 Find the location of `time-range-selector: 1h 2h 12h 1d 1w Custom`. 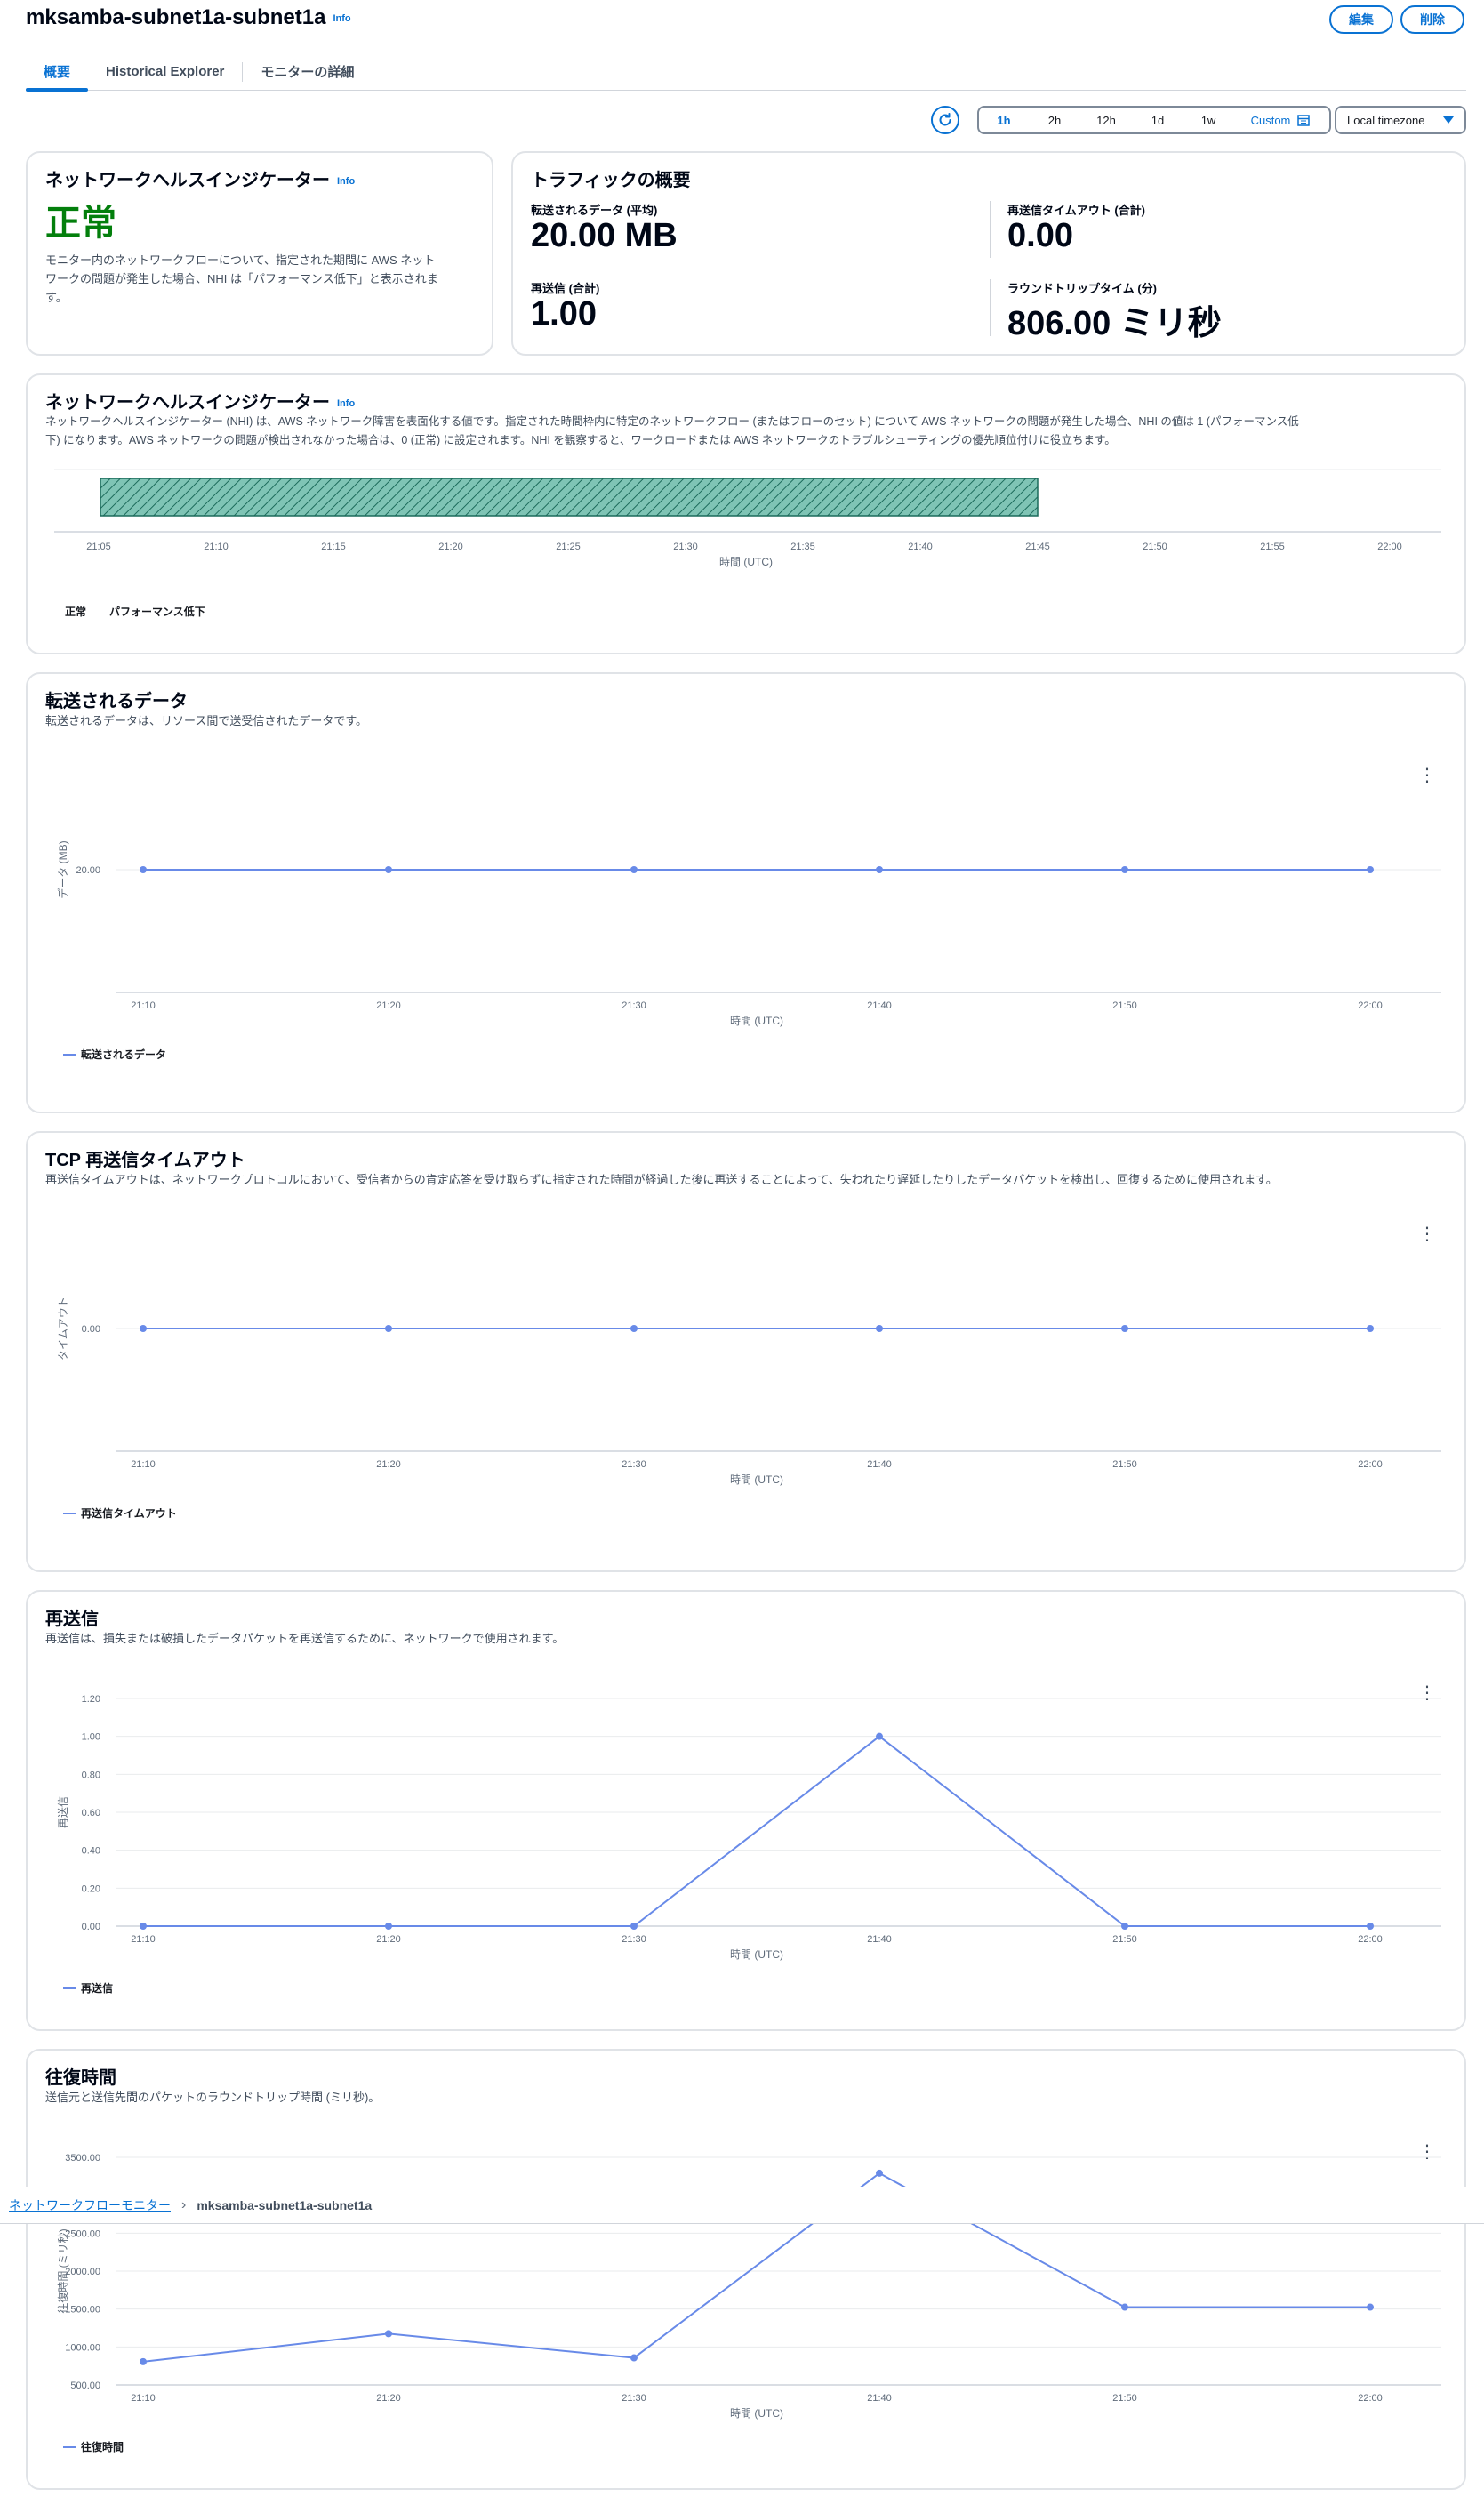

time-range-selector: 1h 2h 12h 1d 1w Custom is located at coordinates (1154, 120).